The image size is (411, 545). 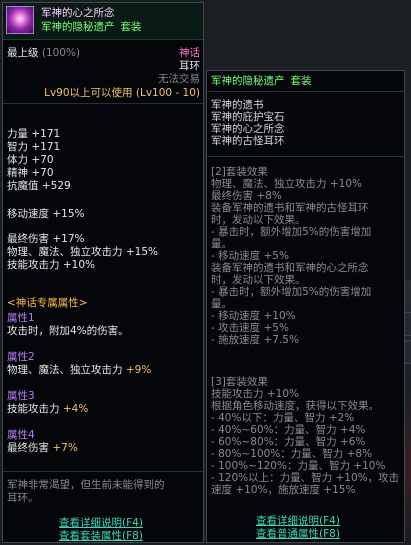 What do you see at coordinates (21, 318) in the screenshot?
I see `myth-prop-title: 属性1` at bounding box center [21, 318].